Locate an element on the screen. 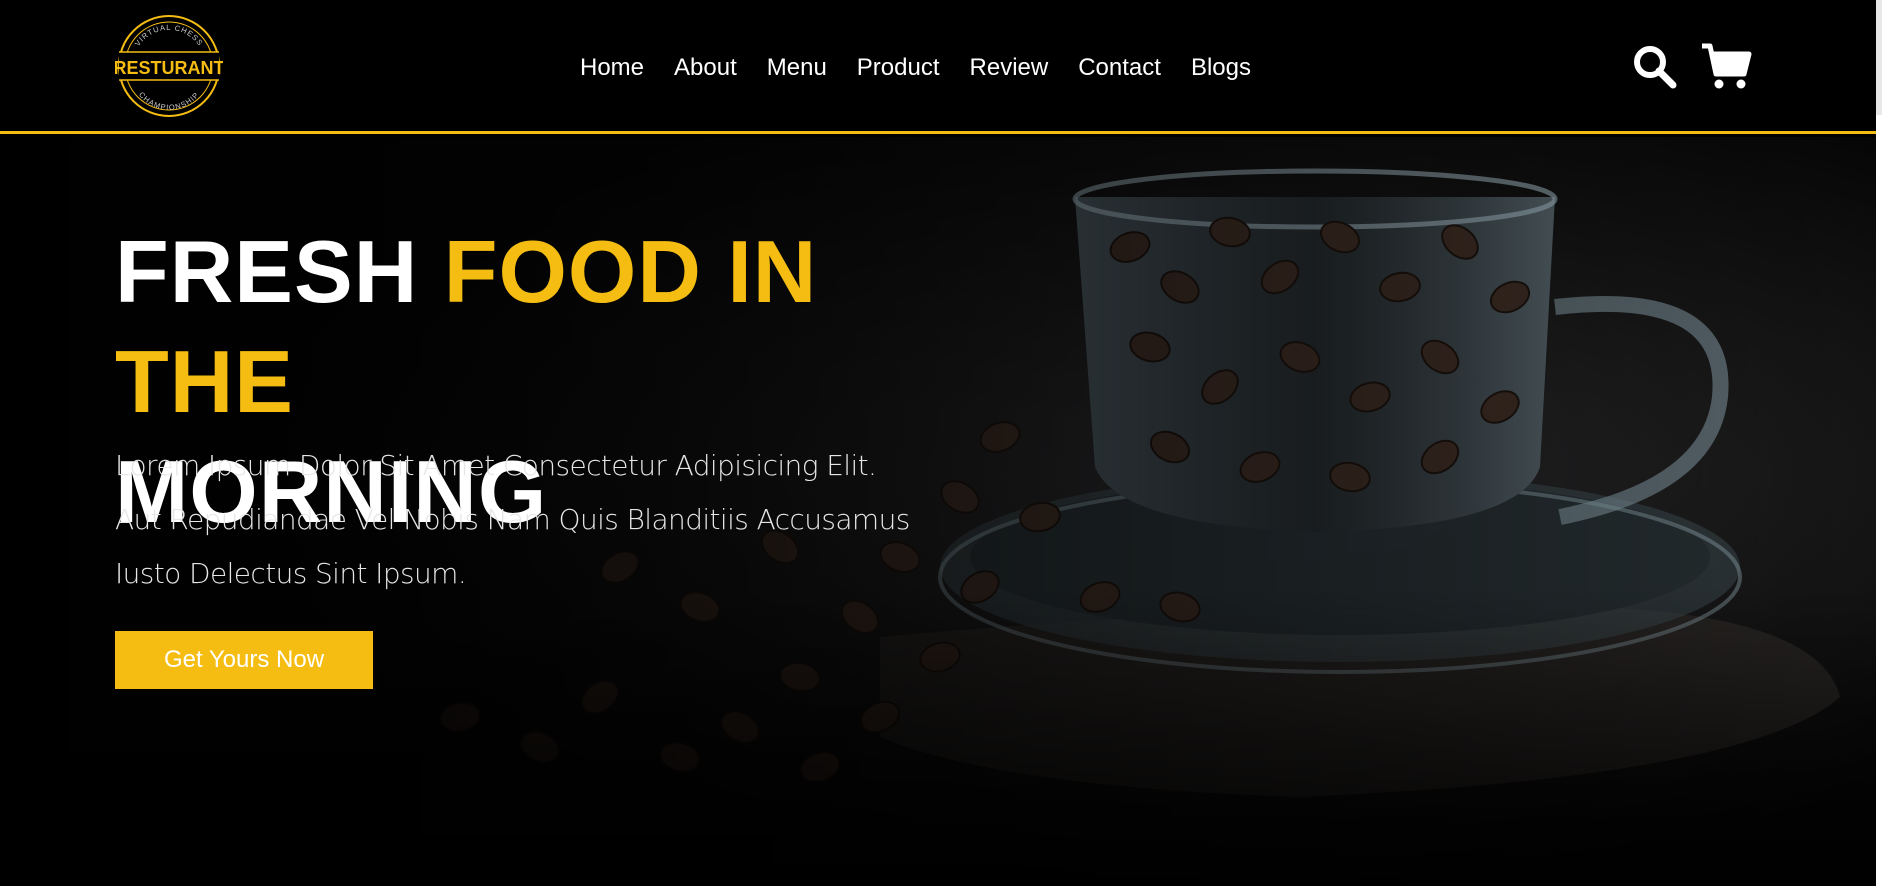 Image resolution: width=1882 pixels, height=886 pixels. logo-wordmark: RESTURANT is located at coordinates (169, 68).